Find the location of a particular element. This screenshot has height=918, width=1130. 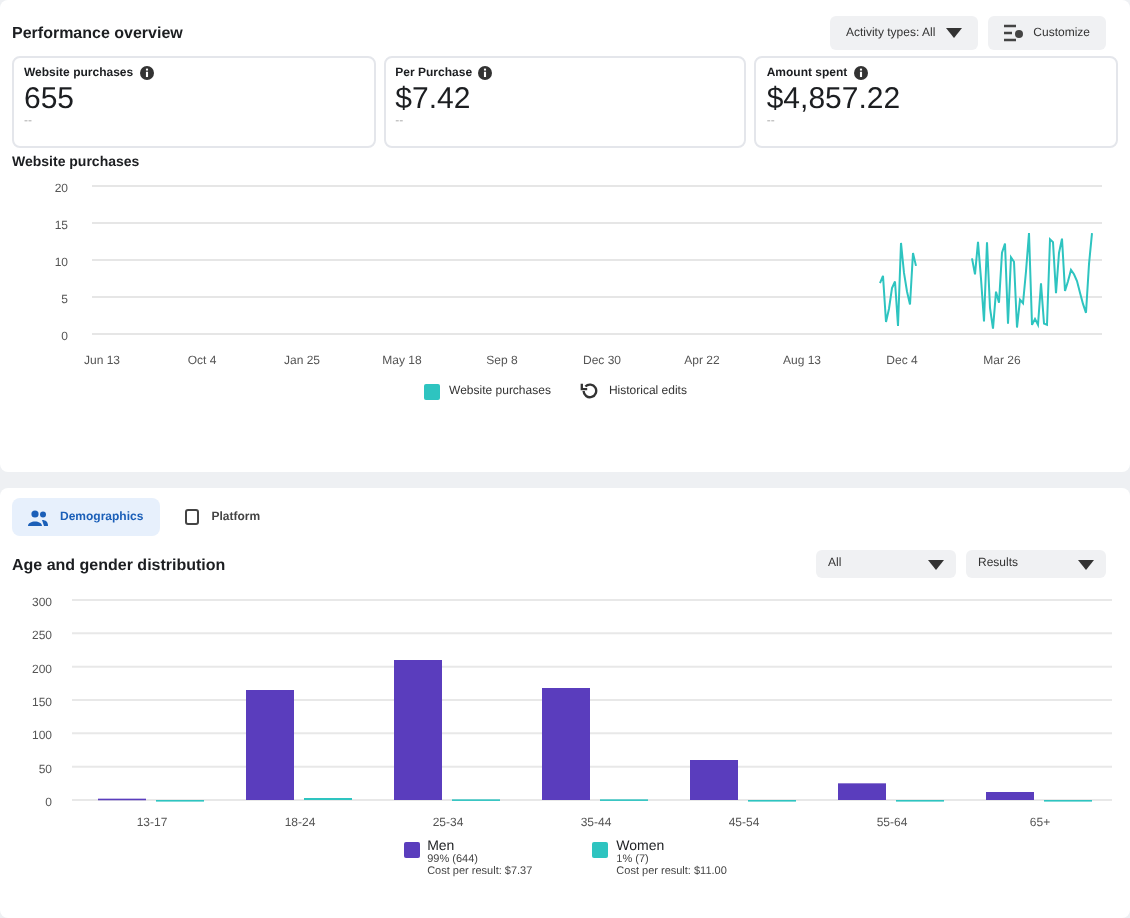

people-icon is located at coordinates (38, 517).